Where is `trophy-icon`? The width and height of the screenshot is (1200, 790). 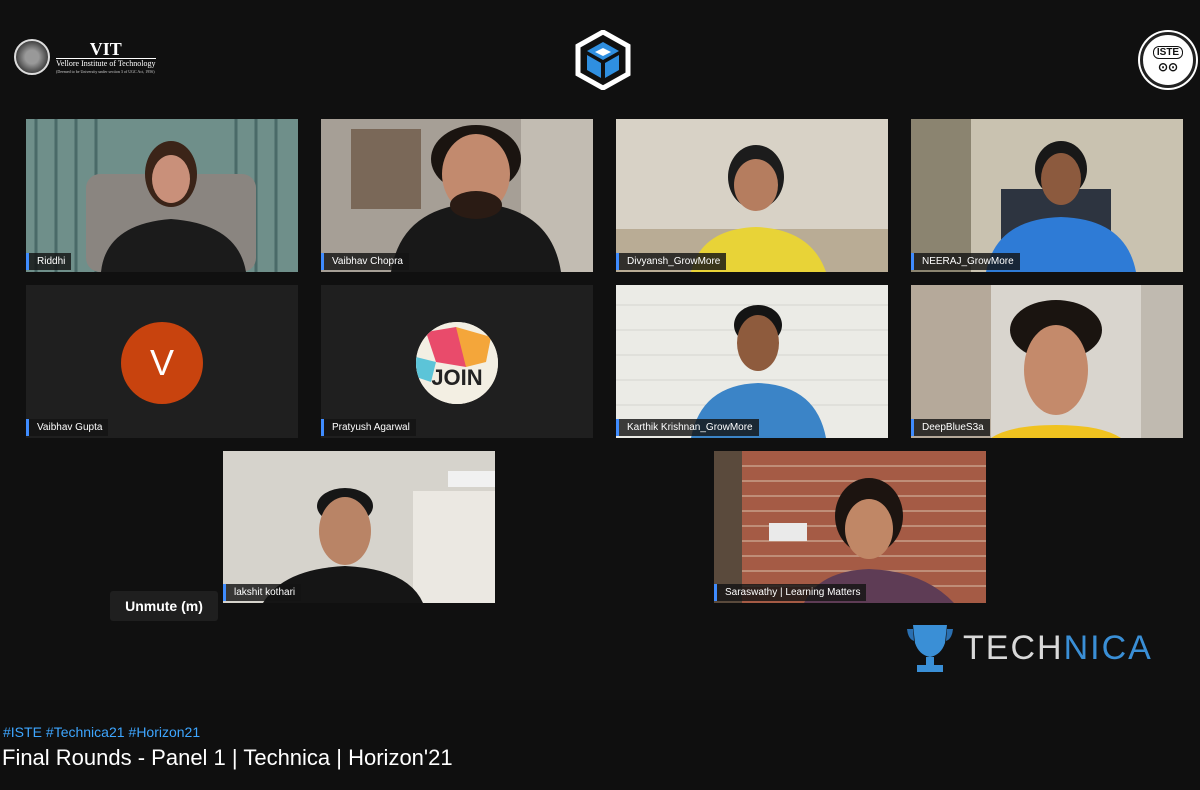
trophy-icon is located at coordinates (930, 648).